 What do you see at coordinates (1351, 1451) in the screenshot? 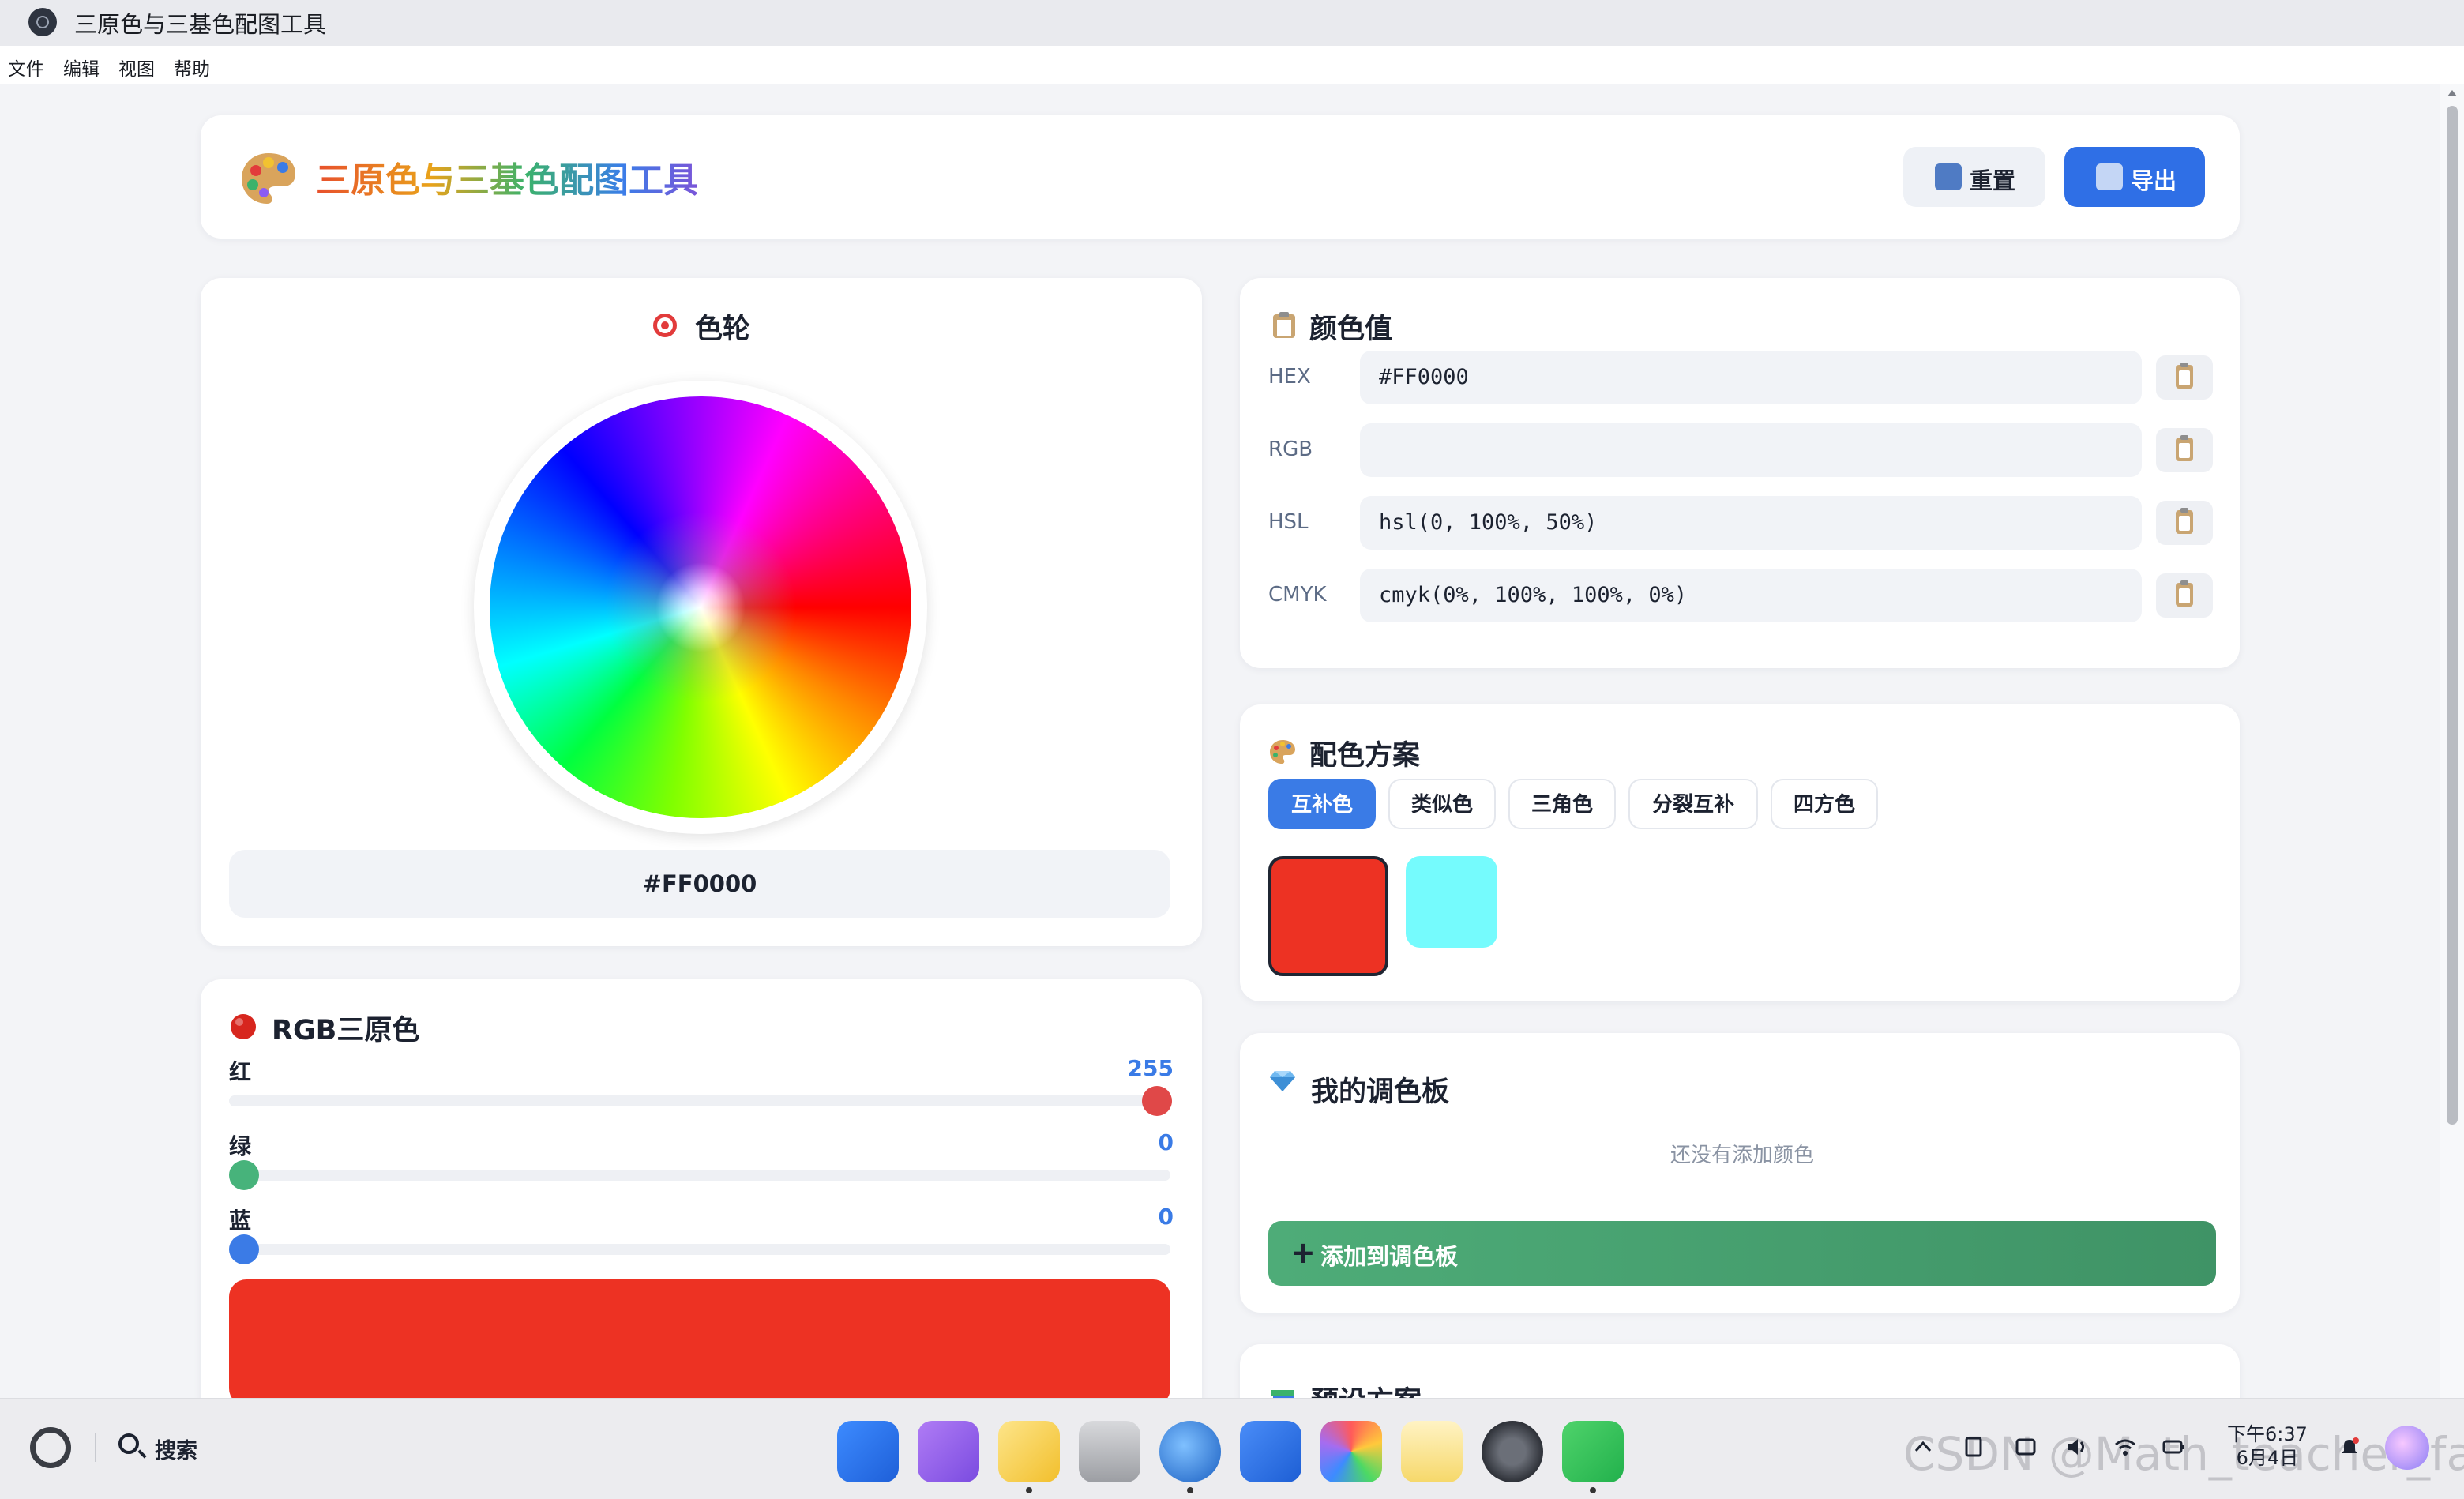
I see `photos-icon` at bounding box center [1351, 1451].